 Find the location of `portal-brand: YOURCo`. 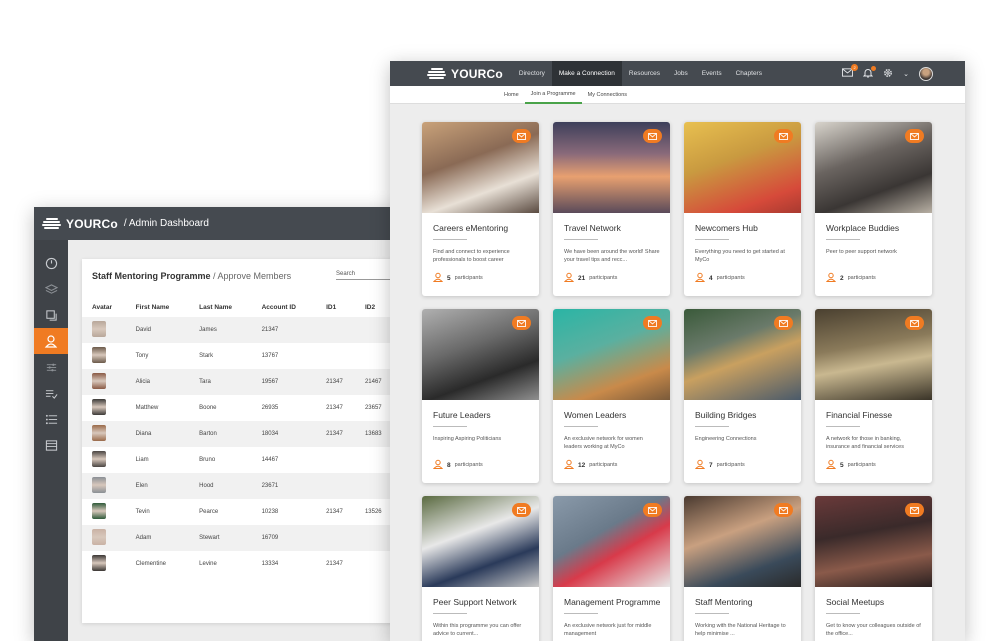

portal-brand: YOURCo is located at coordinates (477, 73).